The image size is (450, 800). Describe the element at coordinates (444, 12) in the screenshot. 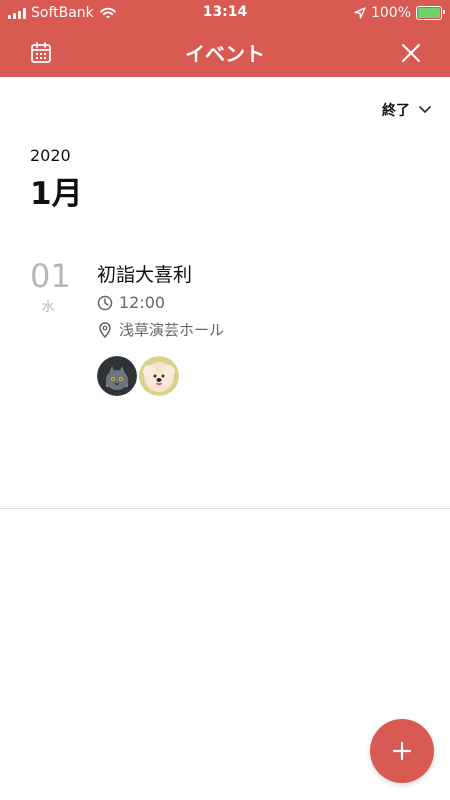

I see `battery-tip` at that location.